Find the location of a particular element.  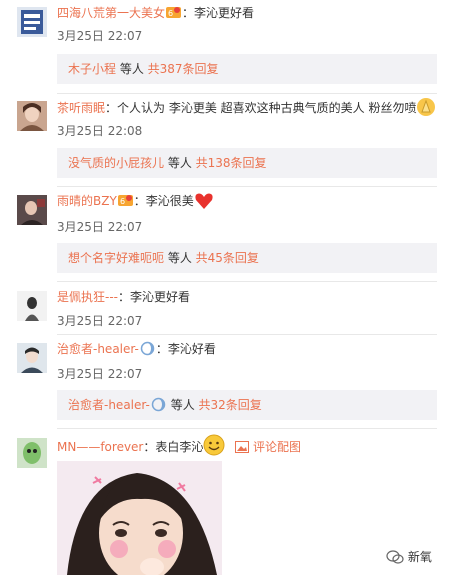

comment-text: ：李沁很美 is located at coordinates (163, 201).